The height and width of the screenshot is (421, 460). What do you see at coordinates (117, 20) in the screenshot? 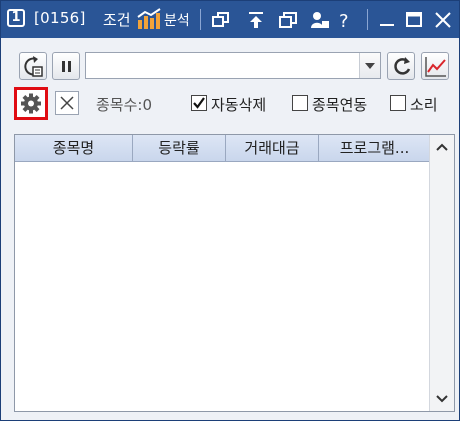
I see `window-title: 조건` at bounding box center [117, 20].